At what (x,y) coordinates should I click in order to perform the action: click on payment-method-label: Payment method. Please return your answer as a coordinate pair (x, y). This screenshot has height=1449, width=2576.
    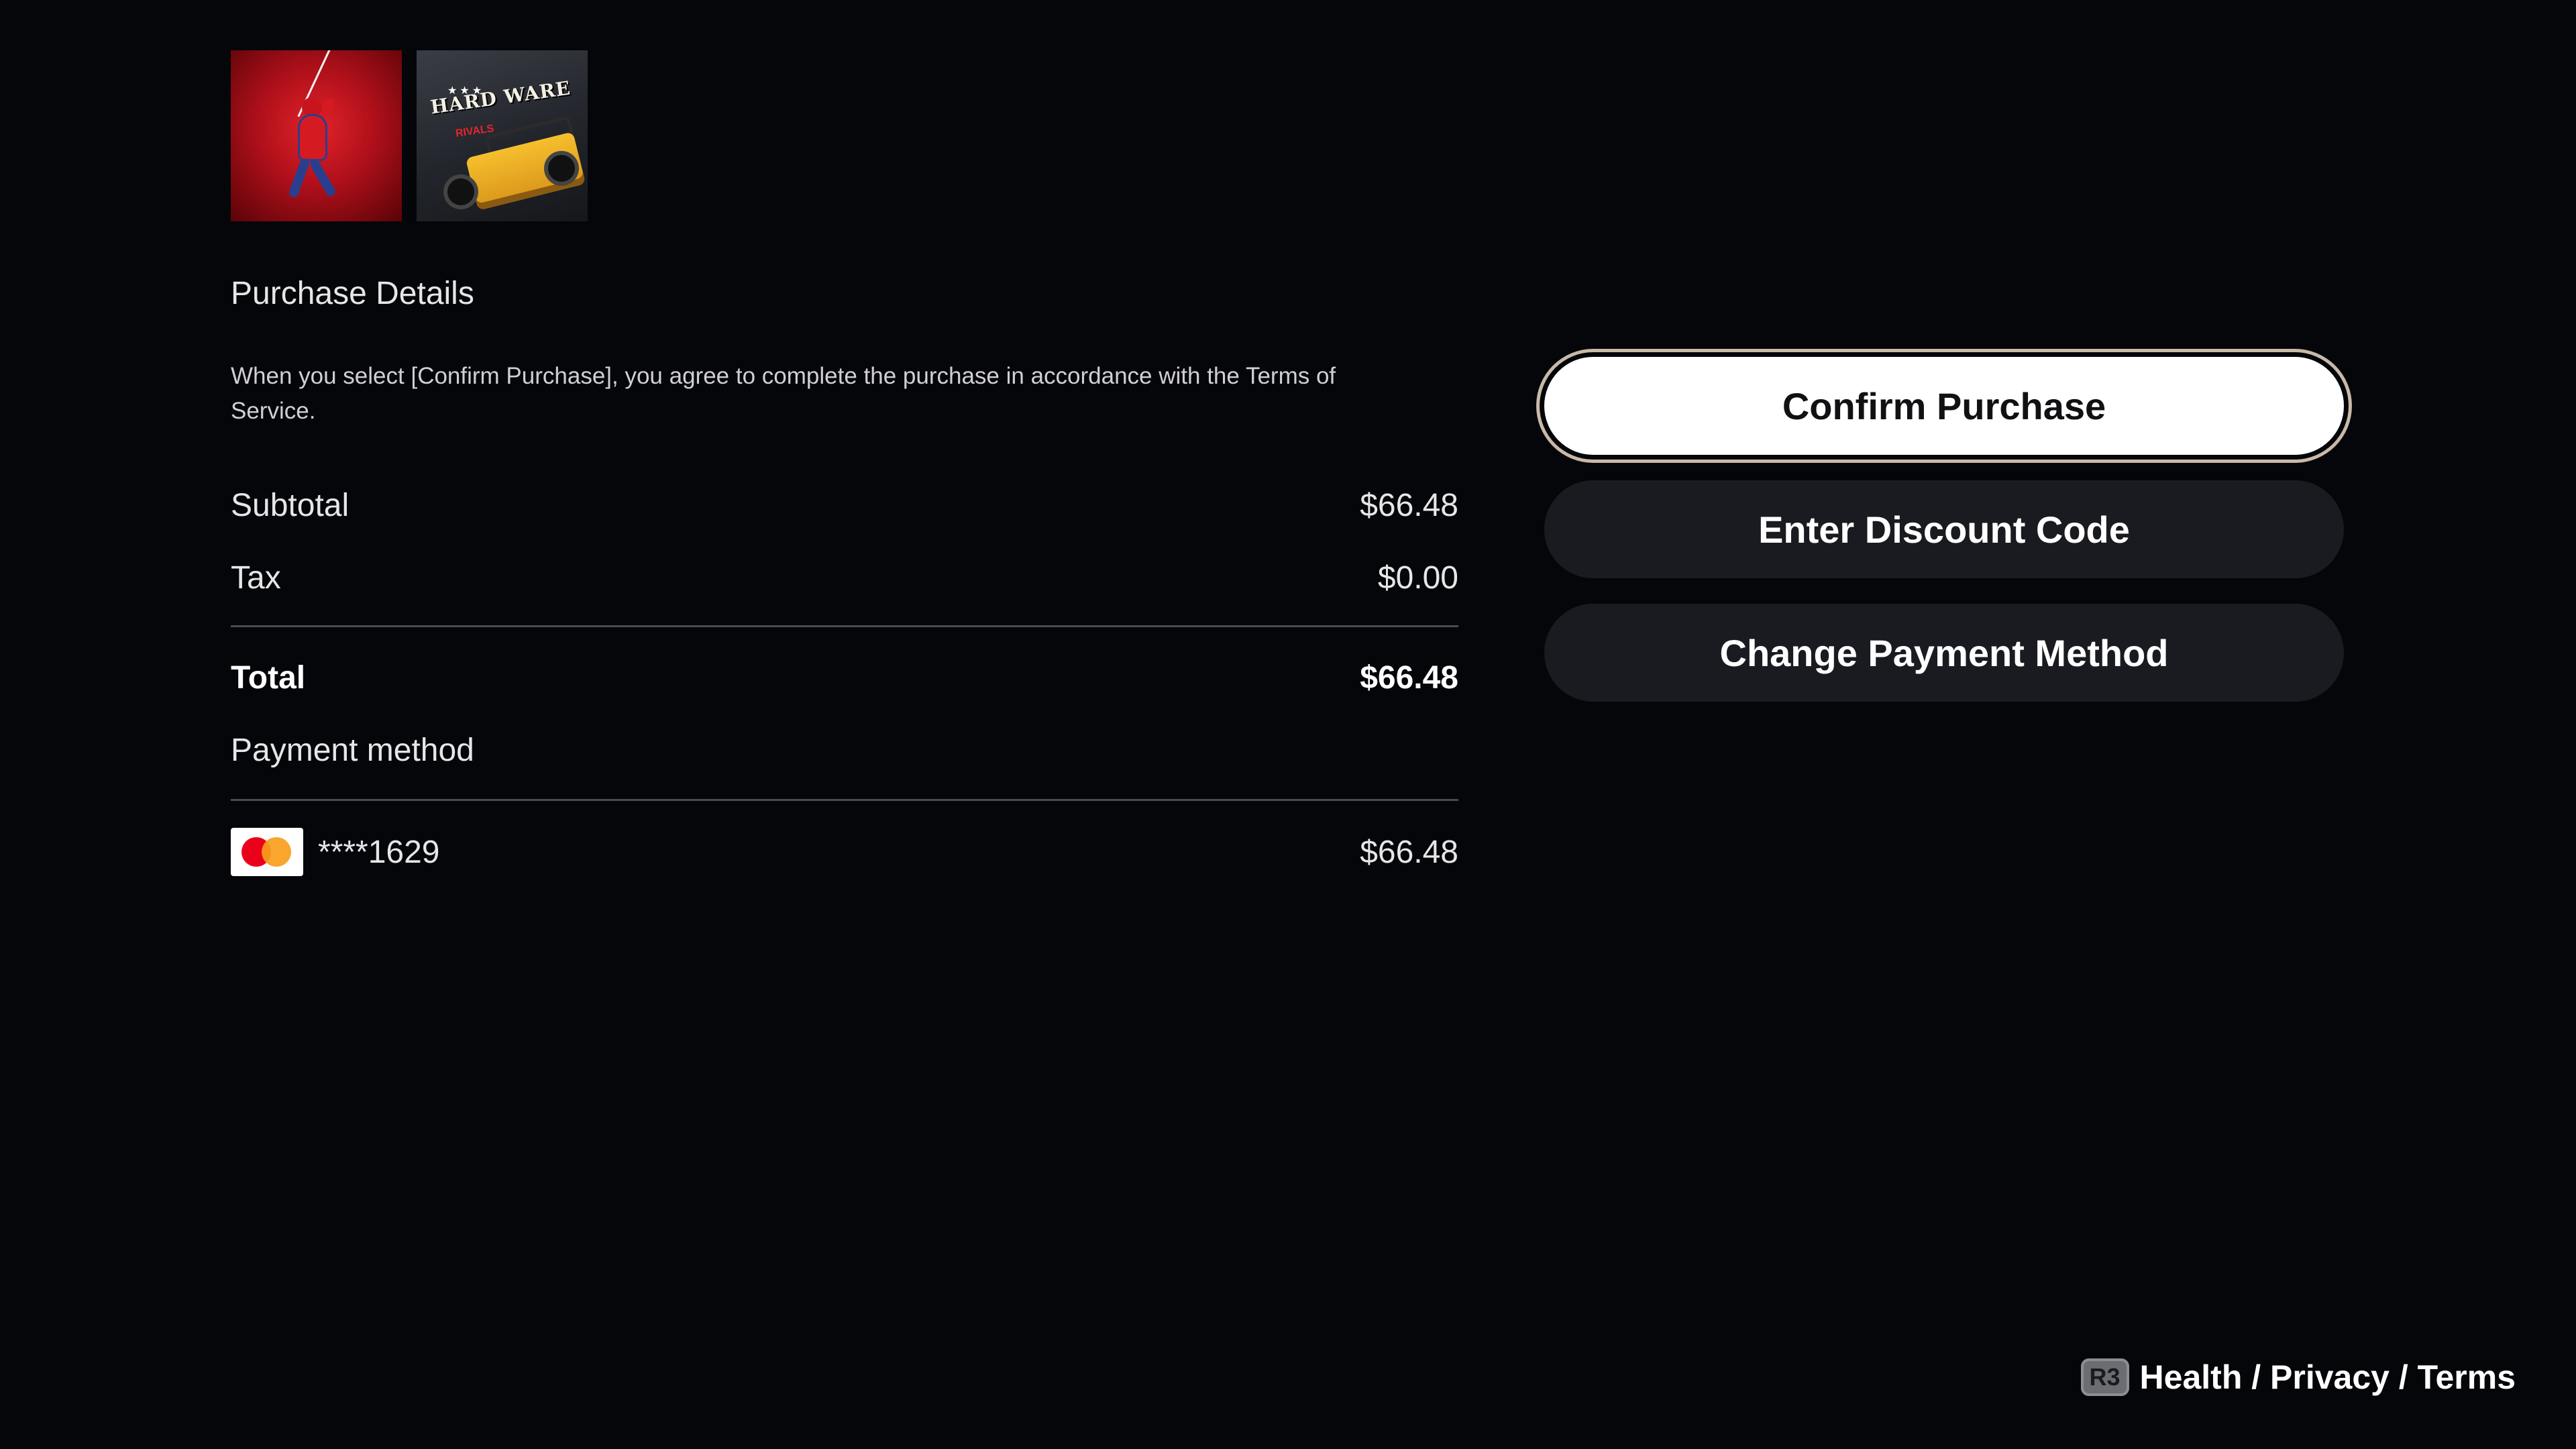
    Looking at the image, I should click on (352, 750).